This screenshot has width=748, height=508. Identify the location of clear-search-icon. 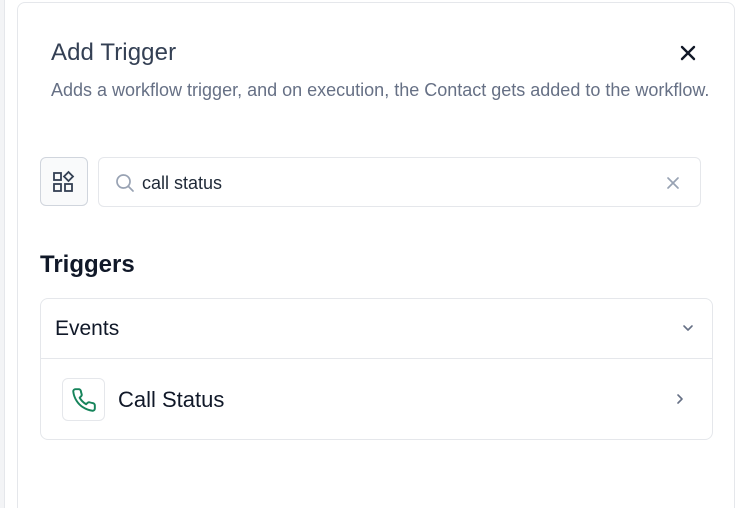
(673, 183).